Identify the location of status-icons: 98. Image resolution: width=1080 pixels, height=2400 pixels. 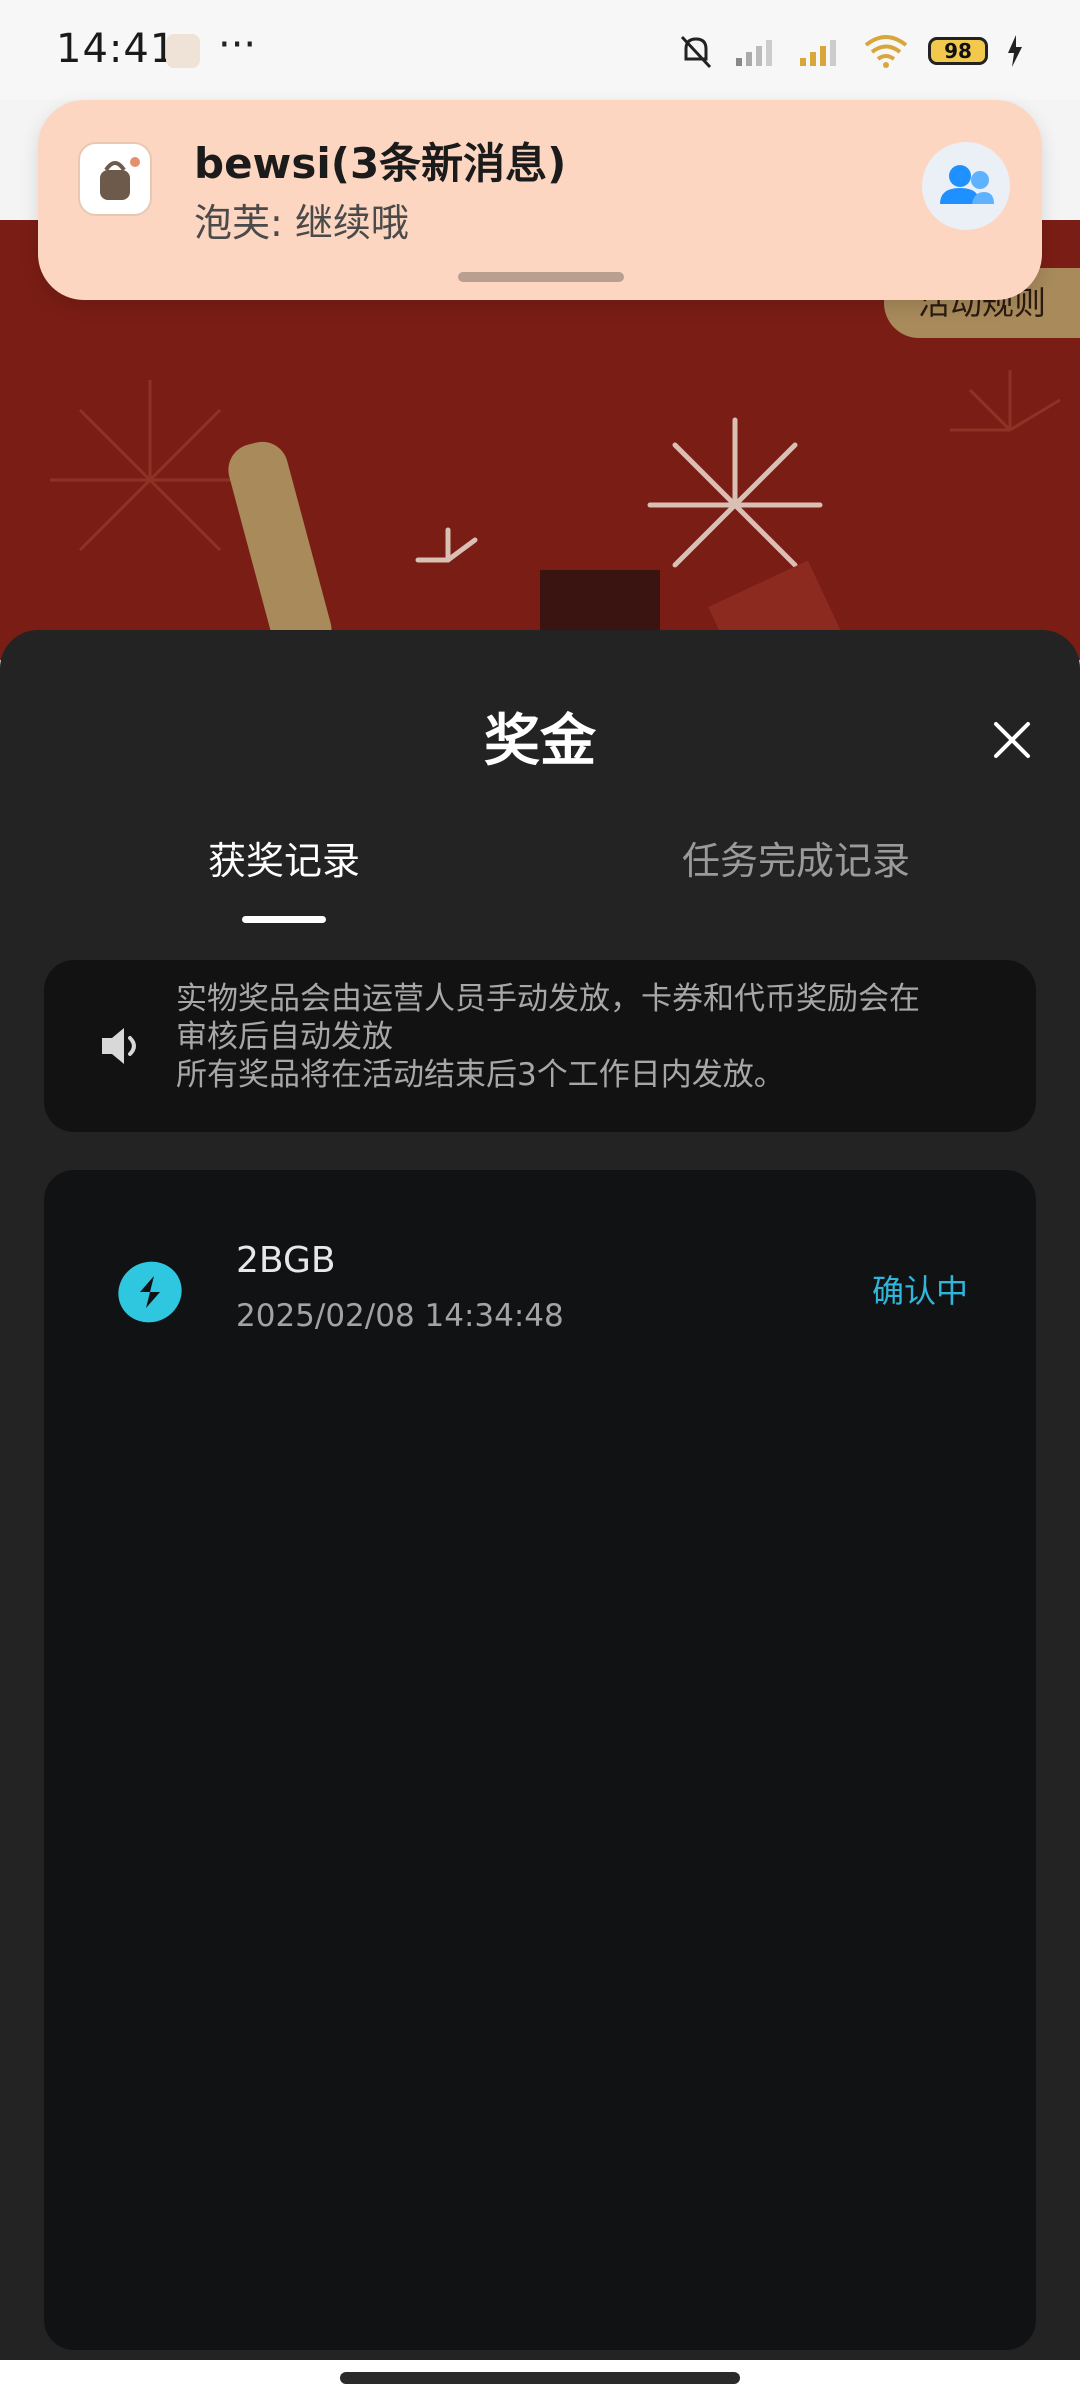
(850, 51).